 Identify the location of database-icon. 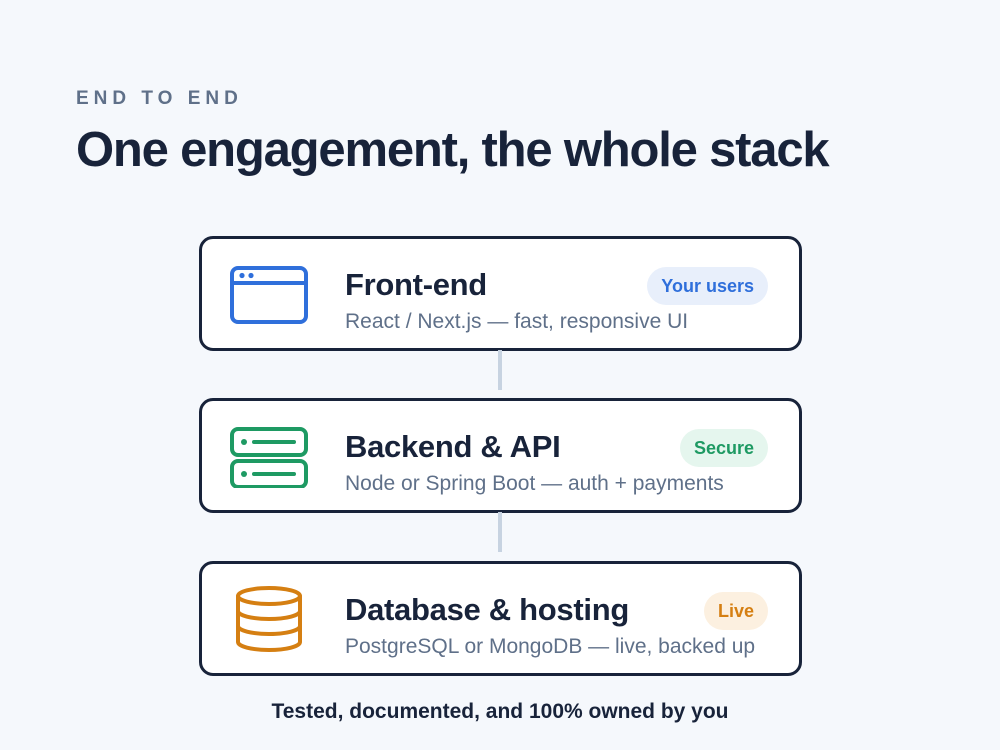
(269, 619).